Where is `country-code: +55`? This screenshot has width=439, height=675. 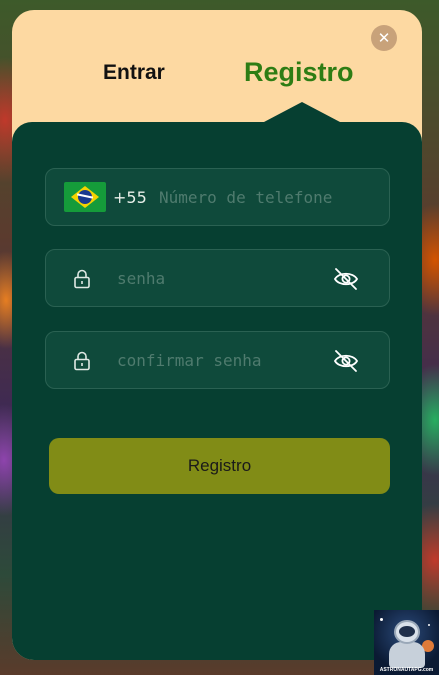 country-code: +55 is located at coordinates (130, 197).